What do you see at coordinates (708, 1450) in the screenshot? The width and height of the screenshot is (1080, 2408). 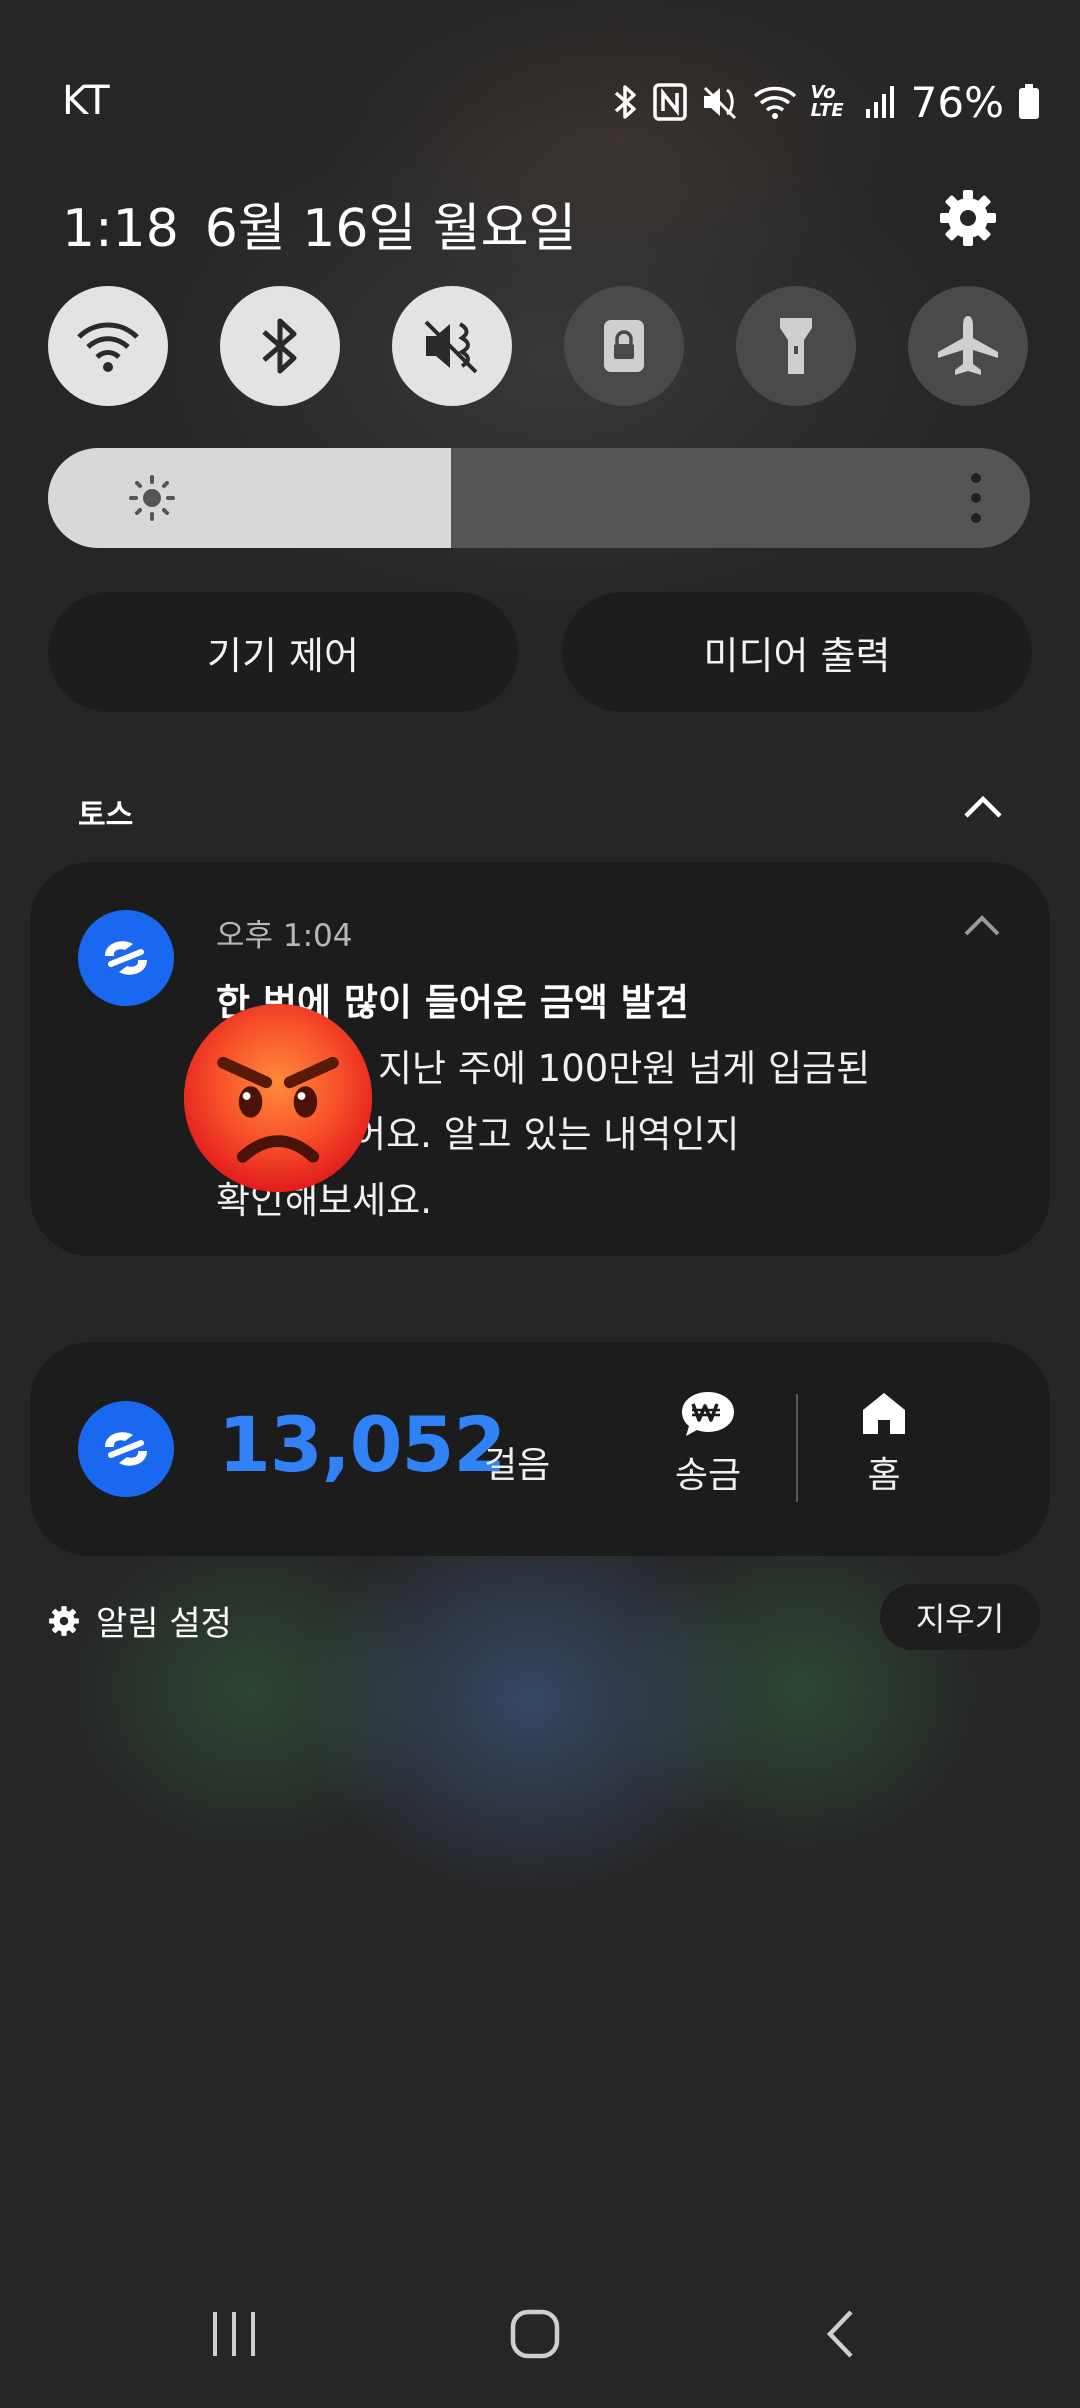 I see `send-money-button: 송금` at bounding box center [708, 1450].